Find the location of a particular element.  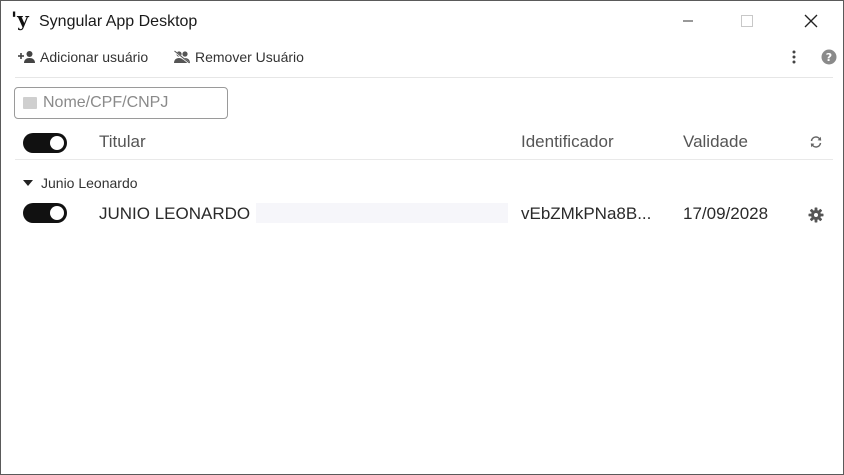

toolbar: Adicionar usuário Remover Usuário ? is located at coordinates (422, 58).